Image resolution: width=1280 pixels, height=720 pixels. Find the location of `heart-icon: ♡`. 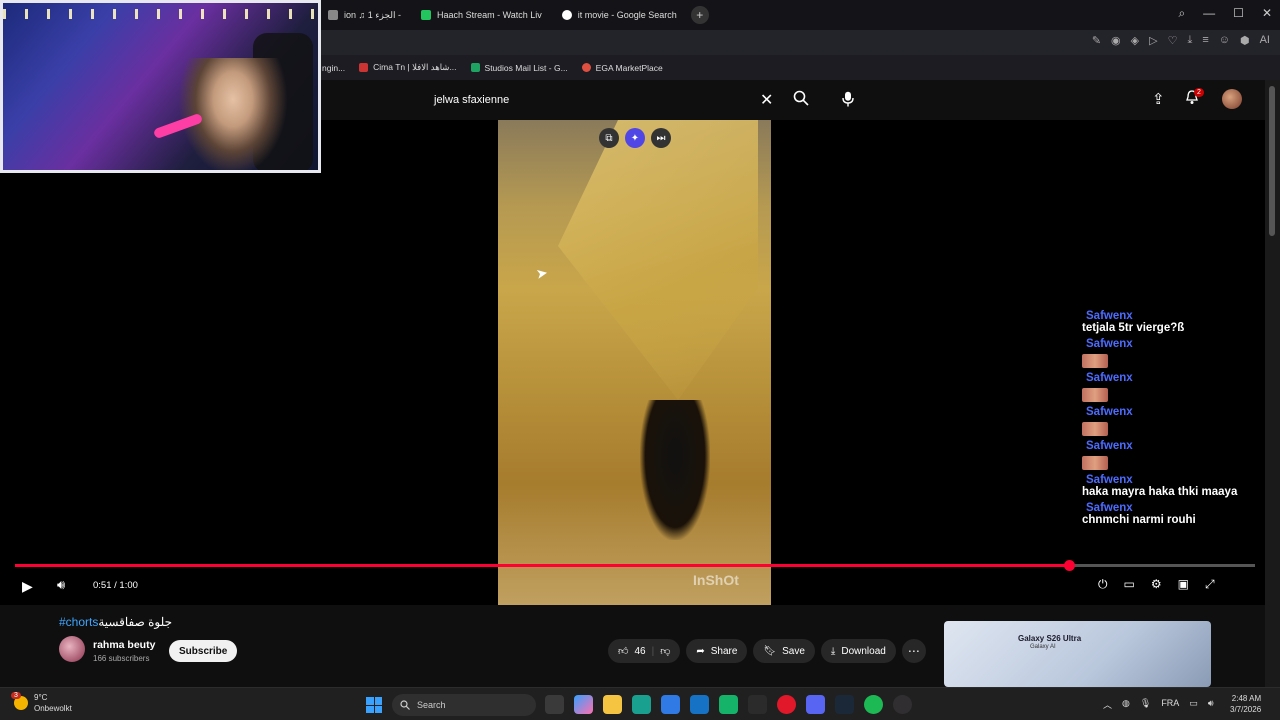

heart-icon: ♡ is located at coordinates (1173, 40).